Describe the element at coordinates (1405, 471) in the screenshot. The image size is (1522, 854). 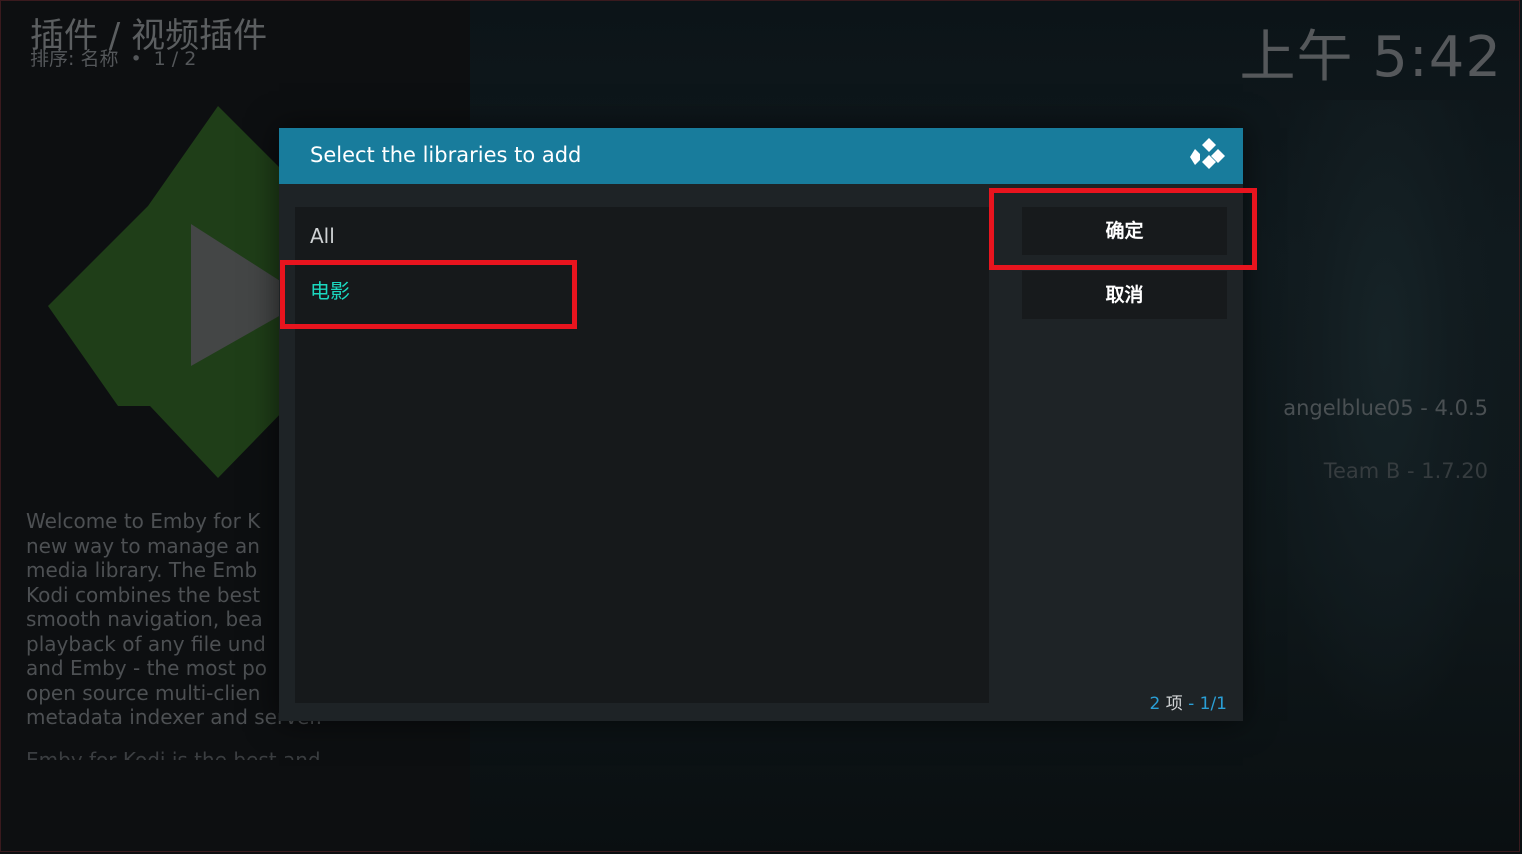
I see `addon-version-secondary: Team B - 1.7.20` at that location.